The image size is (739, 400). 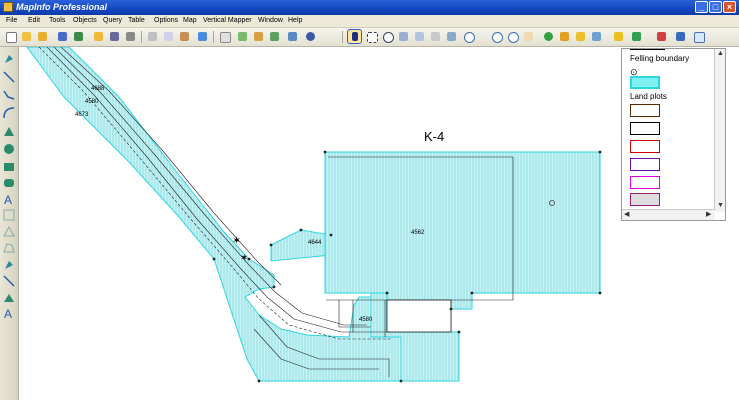 What do you see at coordinates (496, 36) in the screenshot?
I see `zoom-out-icon` at bounding box center [496, 36].